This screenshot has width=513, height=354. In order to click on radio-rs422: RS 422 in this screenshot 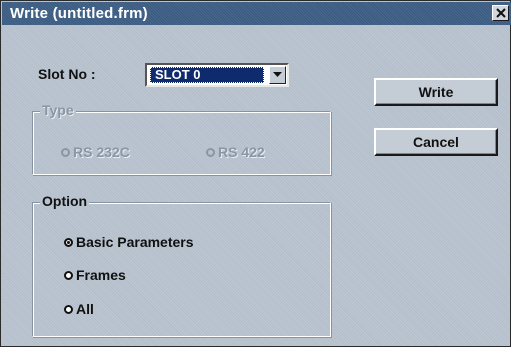, I will do `click(235, 152)`.